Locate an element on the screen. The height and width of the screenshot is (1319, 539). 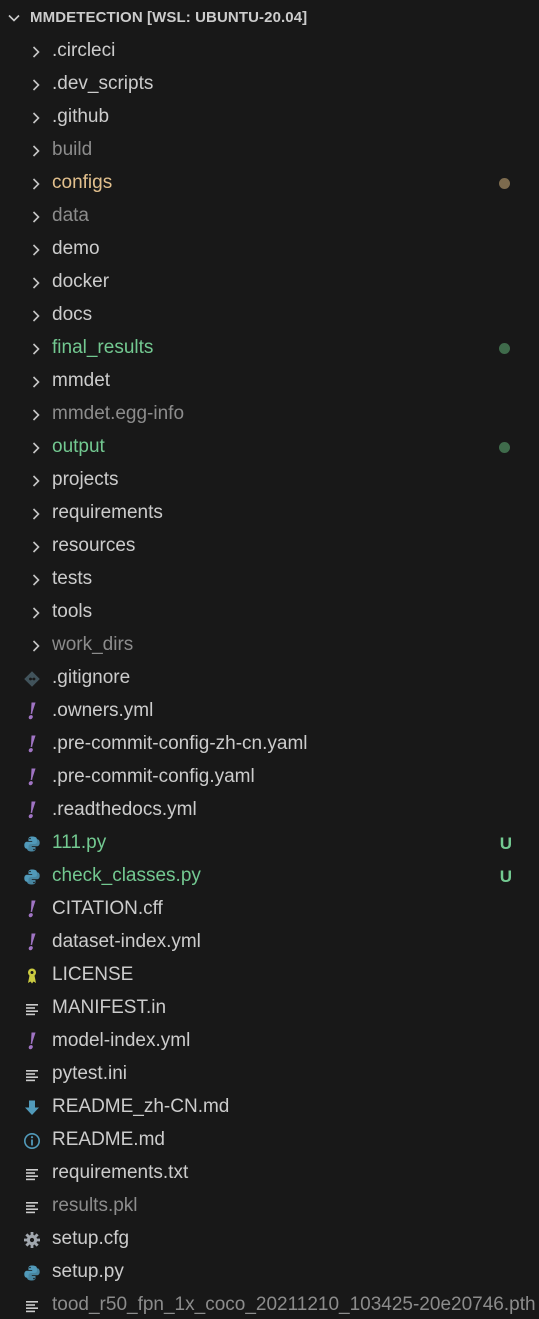
item-label: README.md is located at coordinates (108, 1139).